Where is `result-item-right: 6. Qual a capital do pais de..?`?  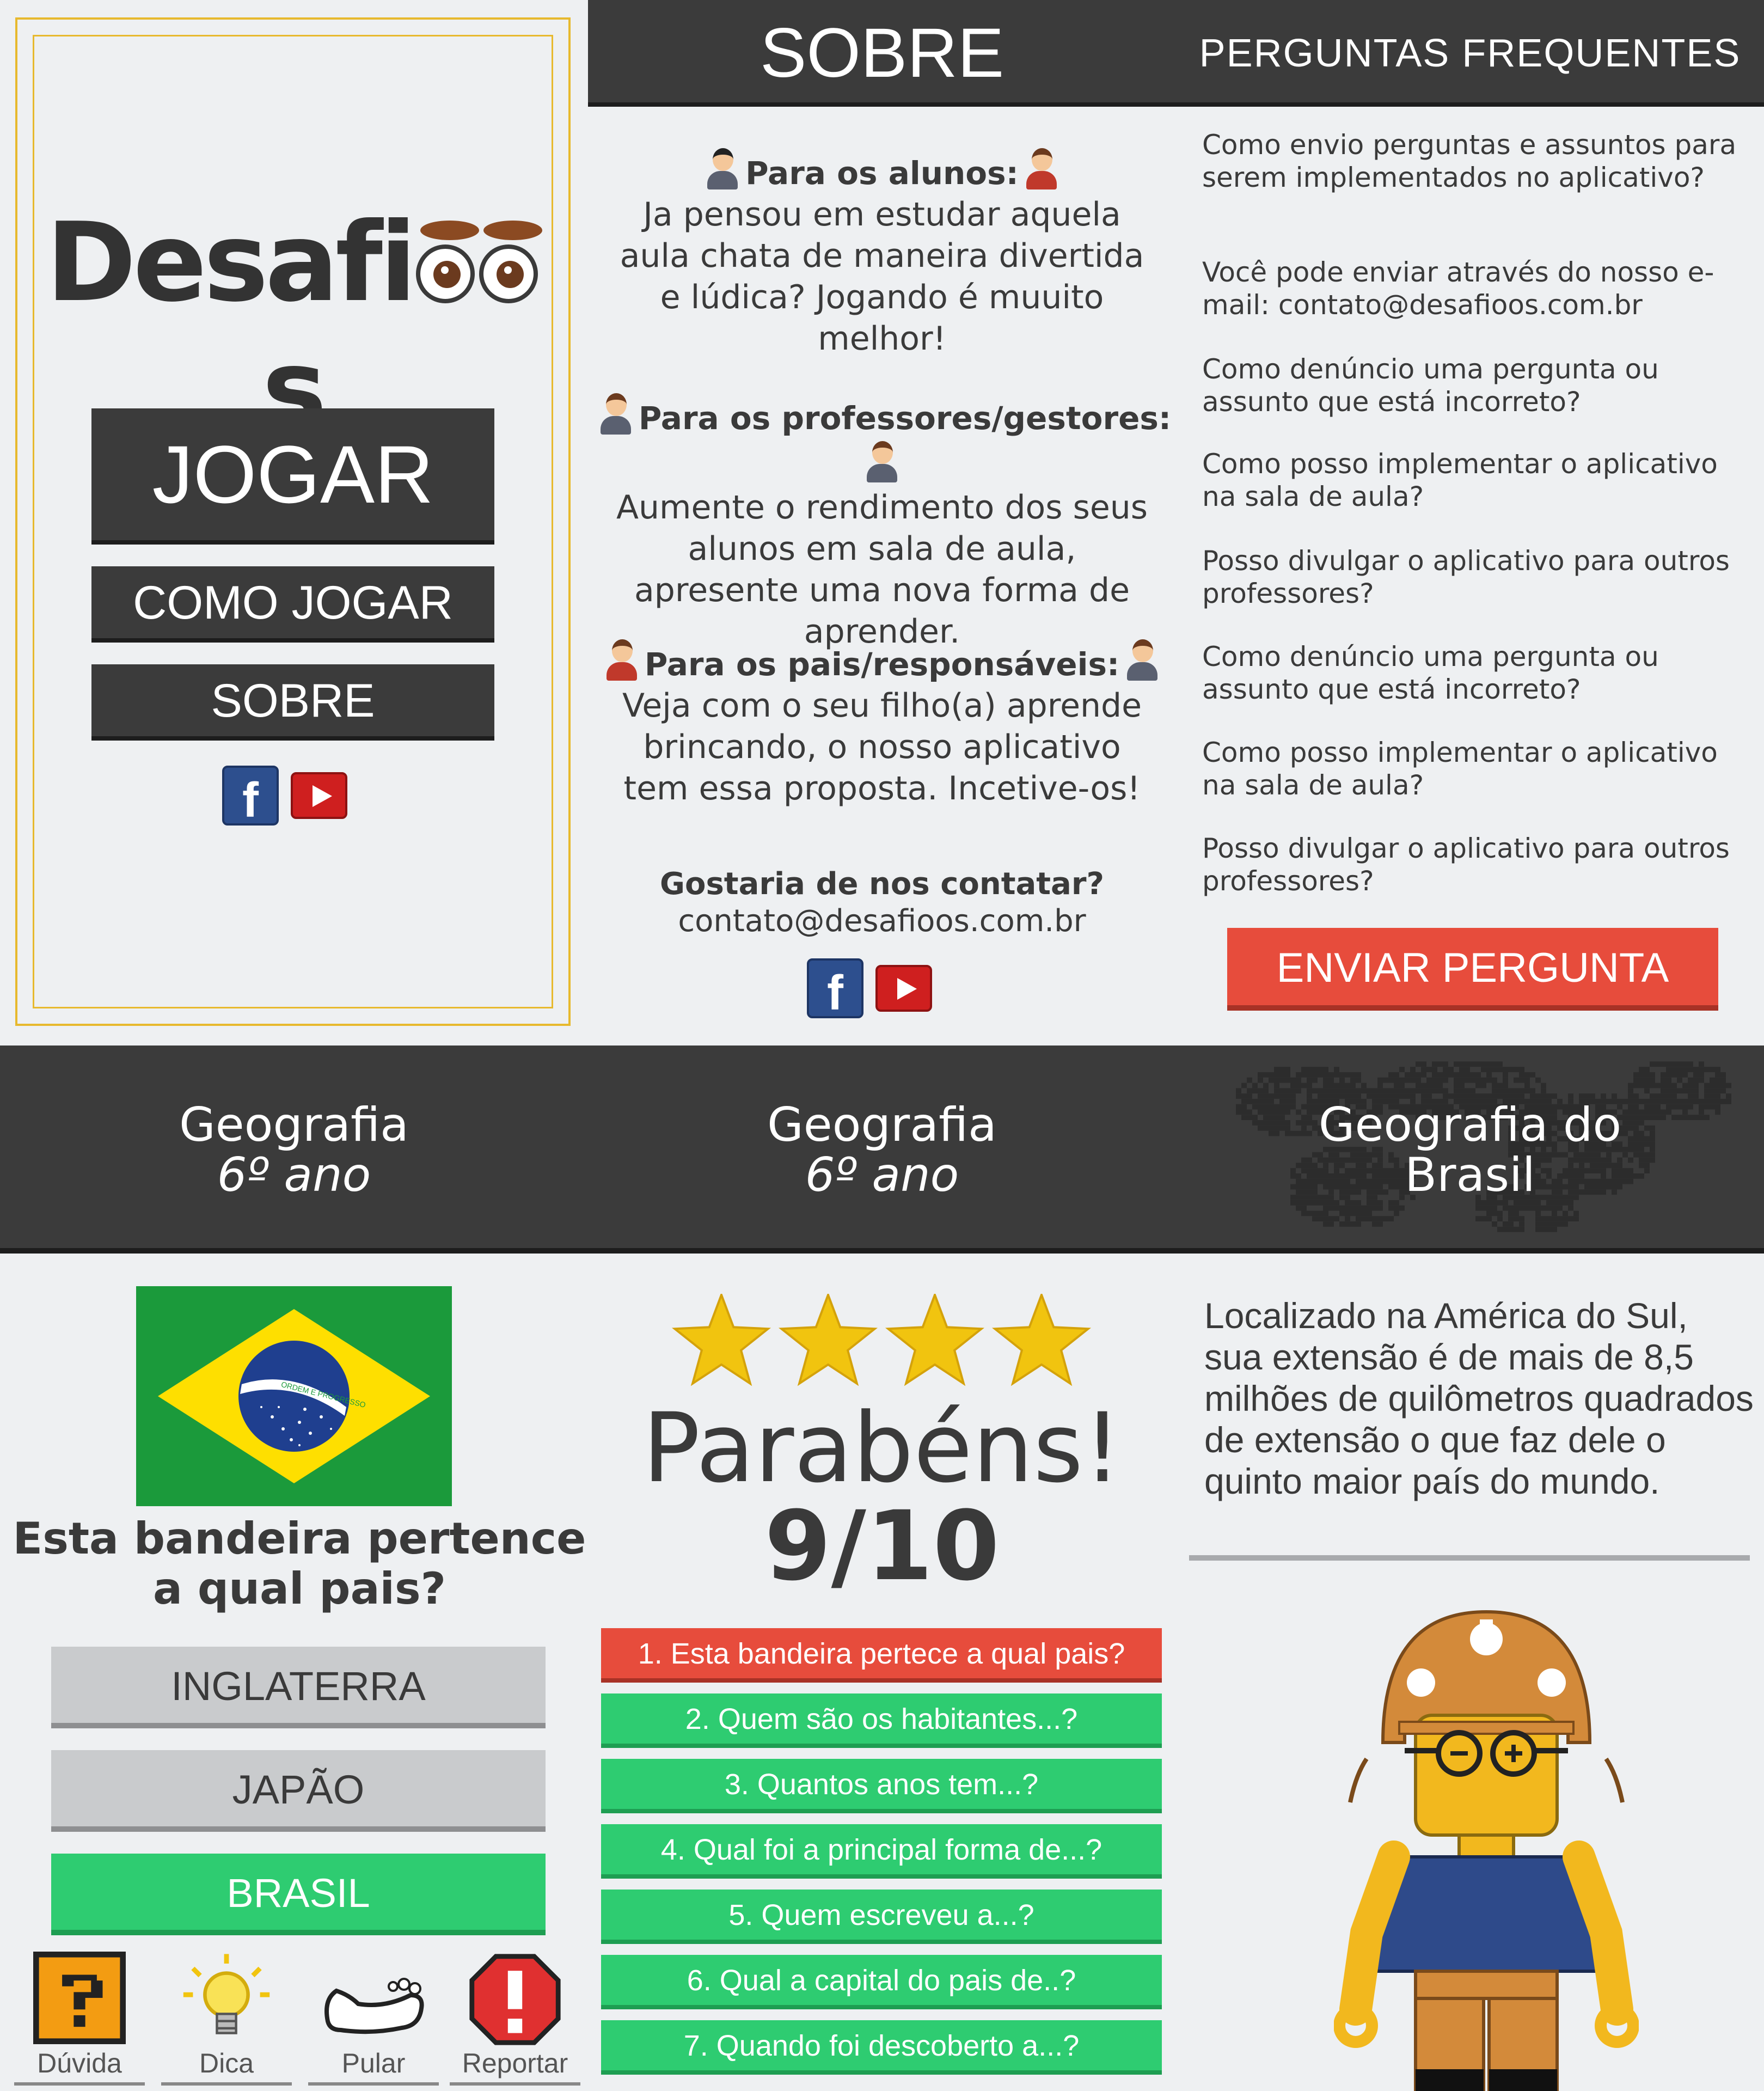
result-item-right: 6. Qual a capital do pais de..? is located at coordinates (881, 1982).